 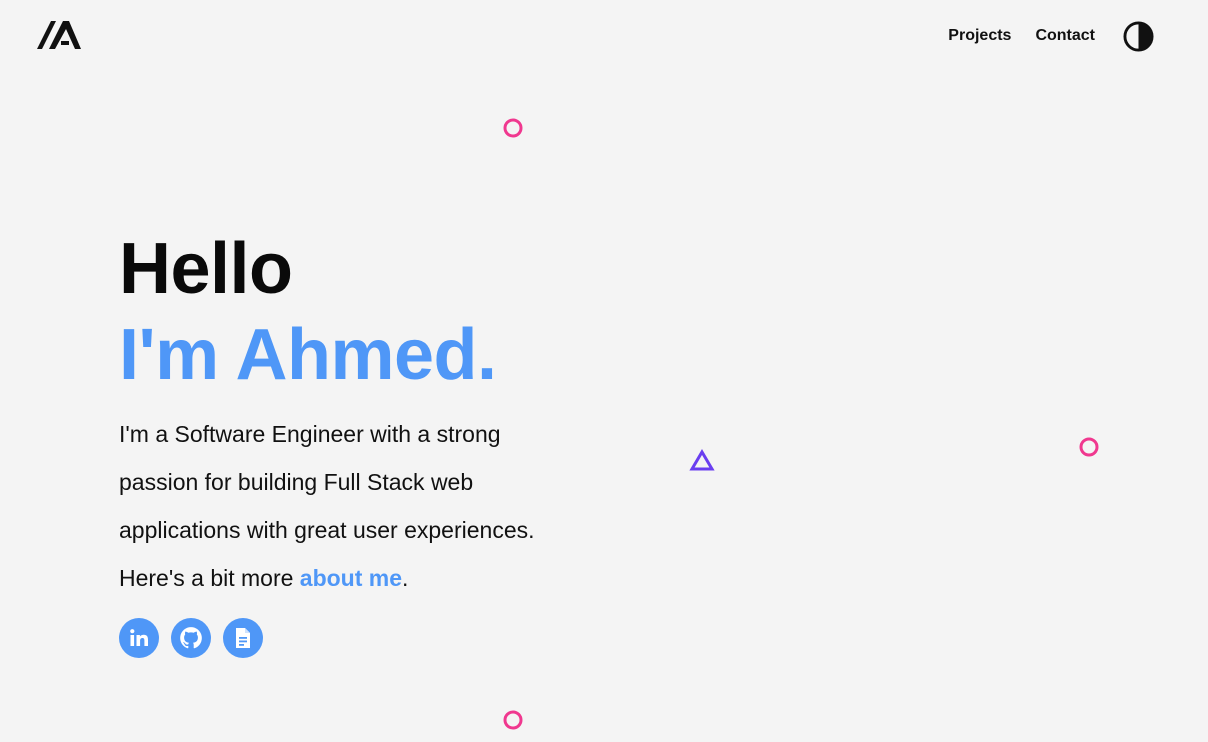 I want to click on bio-suffix: ., so click(x=405, y=578).